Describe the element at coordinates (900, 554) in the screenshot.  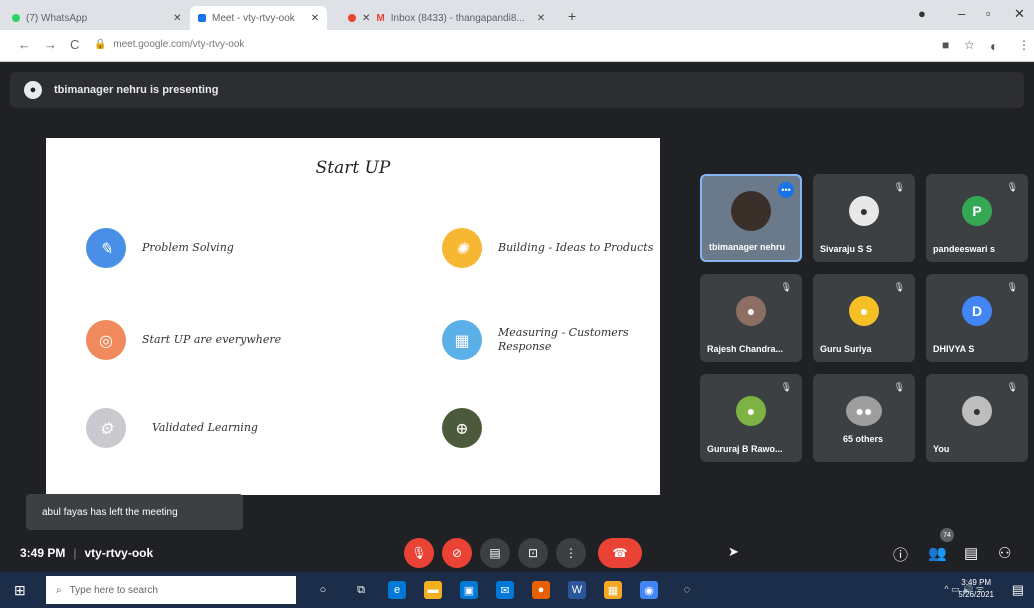
I see `info-icon: ⓘ` at that location.